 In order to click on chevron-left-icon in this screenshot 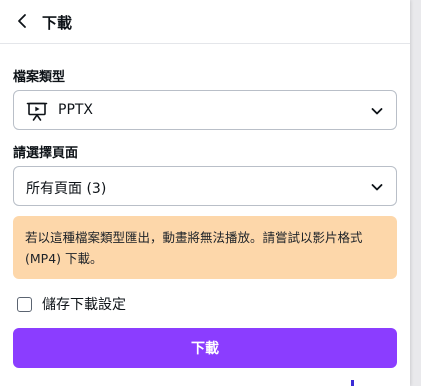, I will do `click(22, 21)`.